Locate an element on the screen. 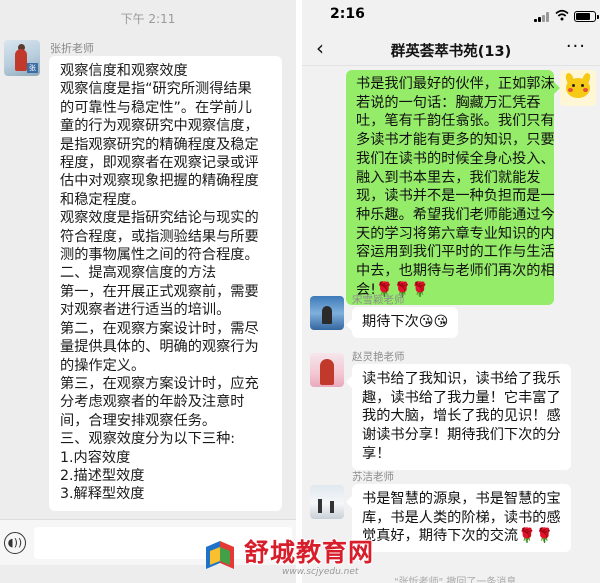 This screenshot has height=583, width=600. member-name: 宋雪颖老师 is located at coordinates (378, 300).